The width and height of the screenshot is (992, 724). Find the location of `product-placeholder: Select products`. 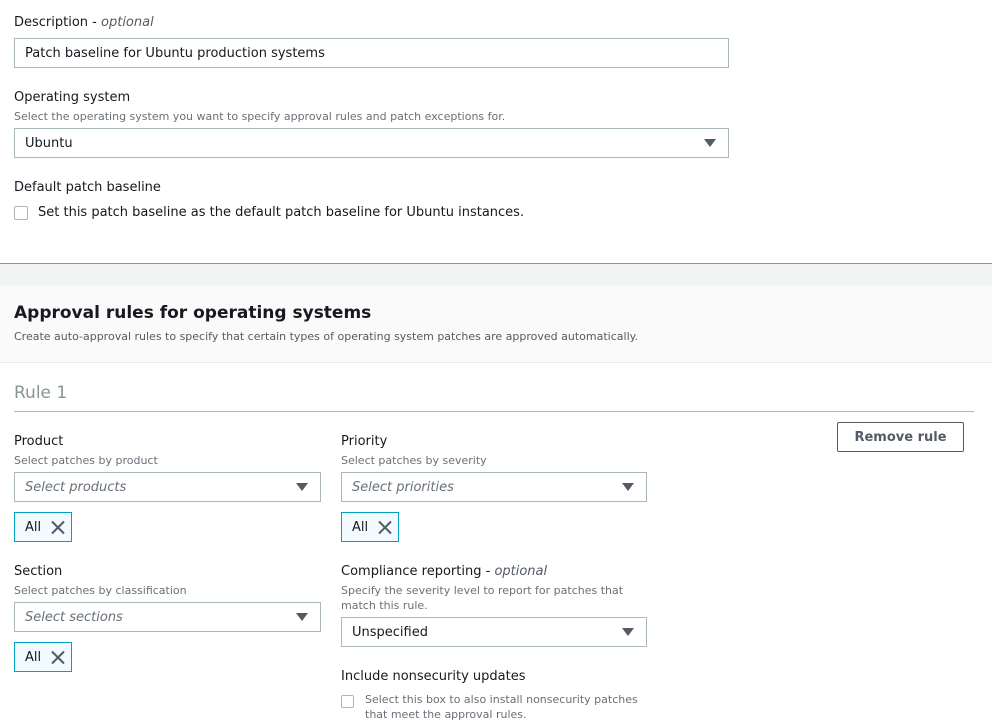

product-placeholder: Select products is located at coordinates (76, 487).